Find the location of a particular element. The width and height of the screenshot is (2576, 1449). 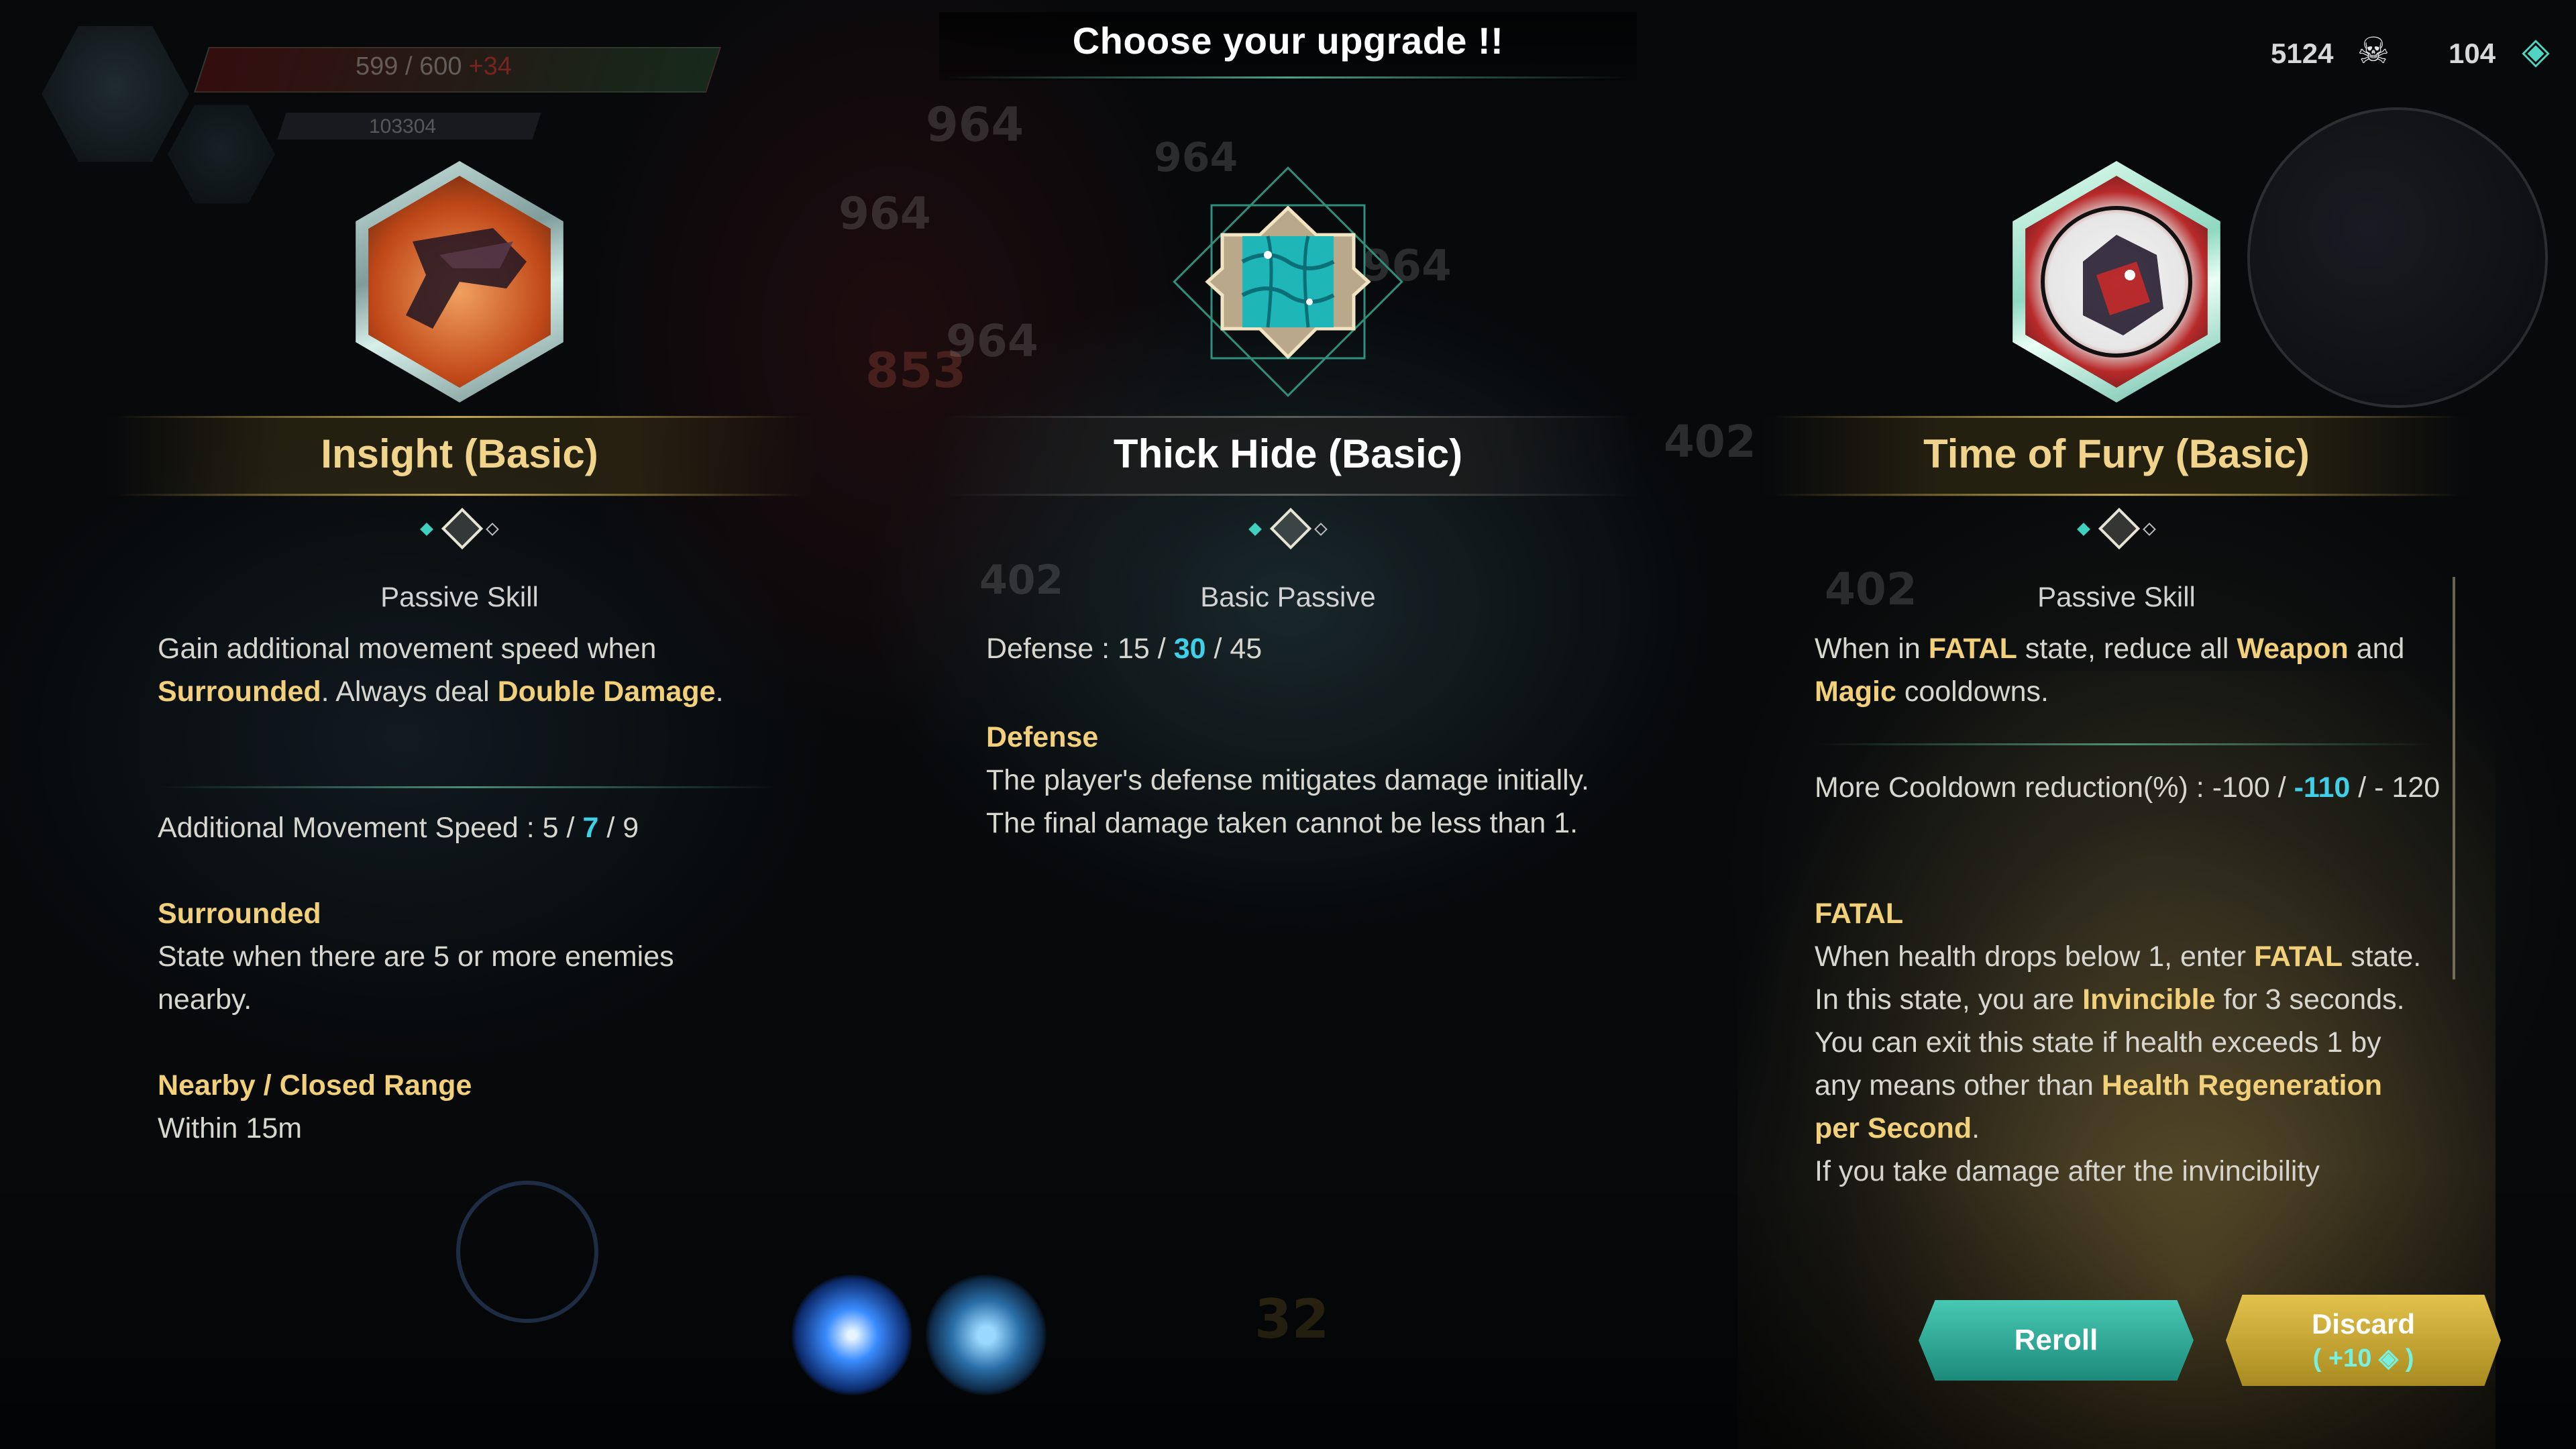

card-title: Thick Hide (Basic) is located at coordinates (1288, 453).